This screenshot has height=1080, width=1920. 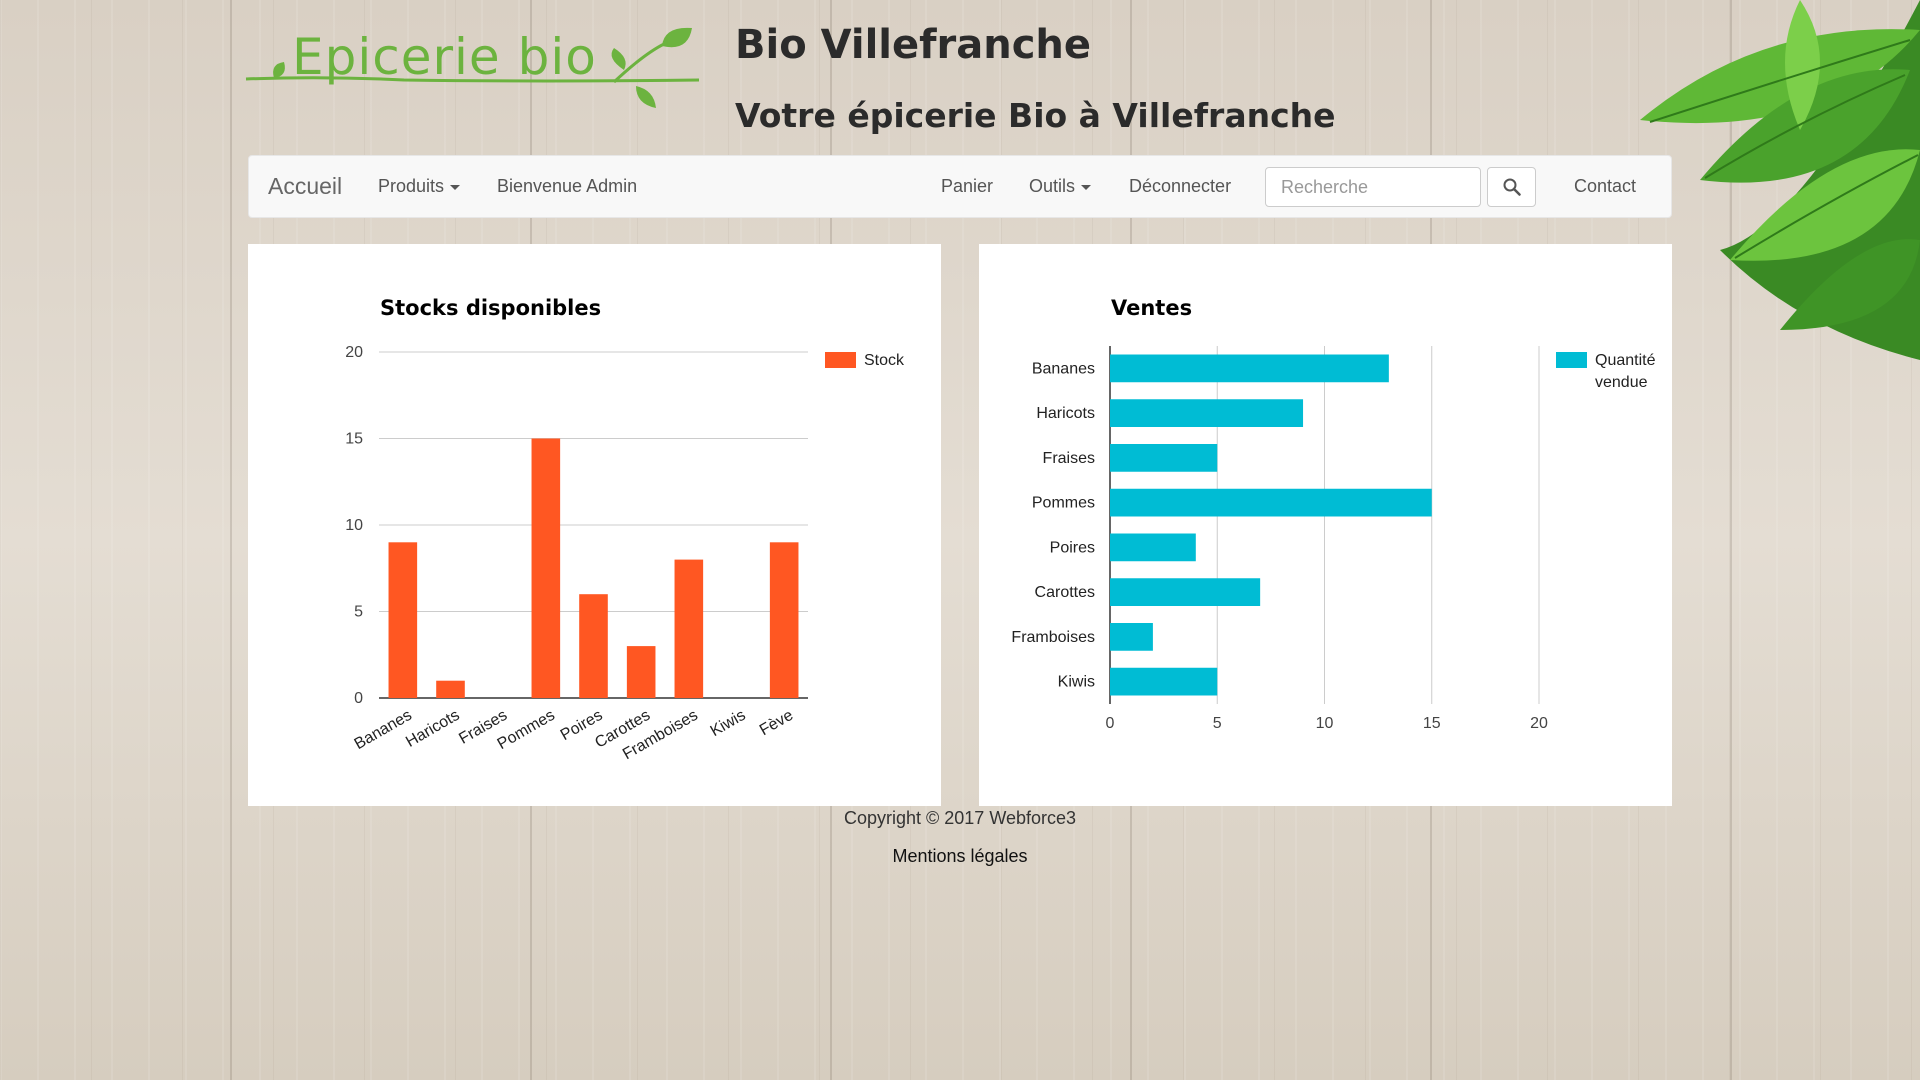 What do you see at coordinates (784, 620) in the screenshot?
I see `bar-stock-fève` at bounding box center [784, 620].